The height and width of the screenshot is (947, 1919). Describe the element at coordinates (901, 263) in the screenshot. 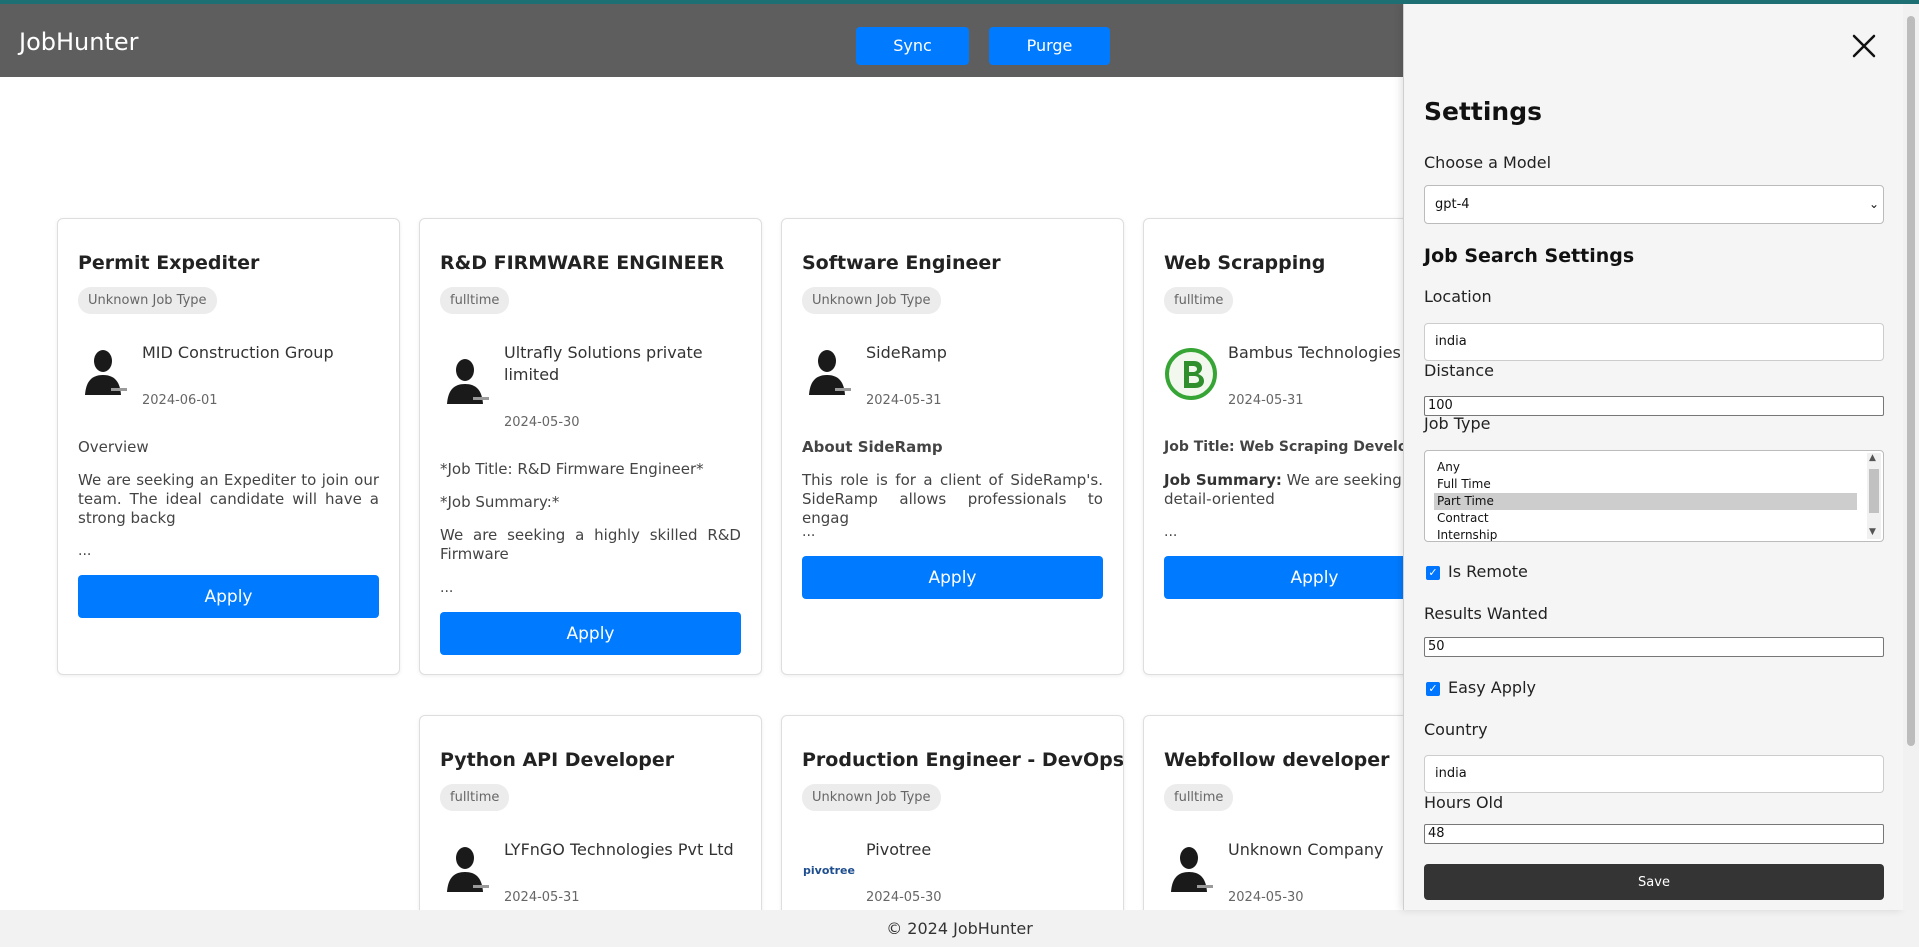

I see `job-title: Software Engineer` at that location.